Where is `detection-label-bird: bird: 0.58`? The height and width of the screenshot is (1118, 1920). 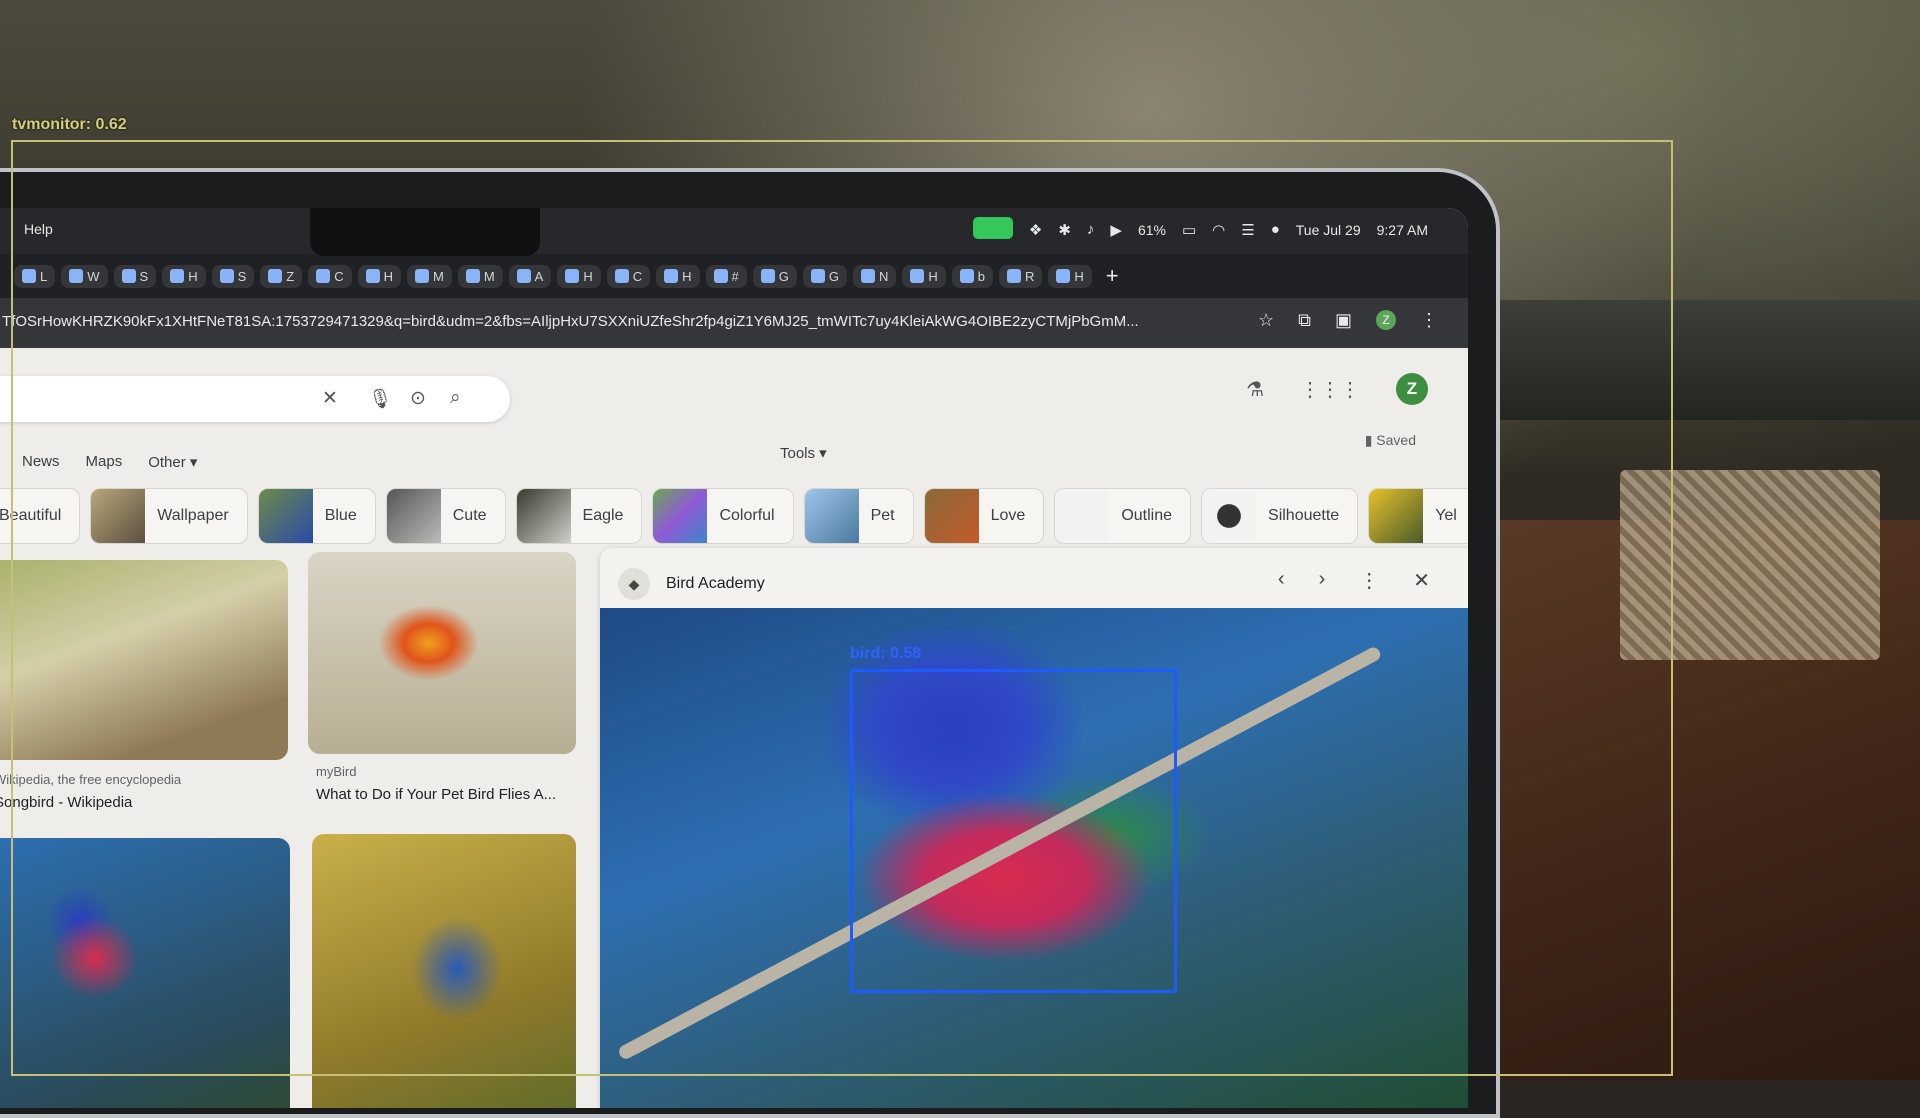
detection-label-bird: bird: 0.58 is located at coordinates (886, 653).